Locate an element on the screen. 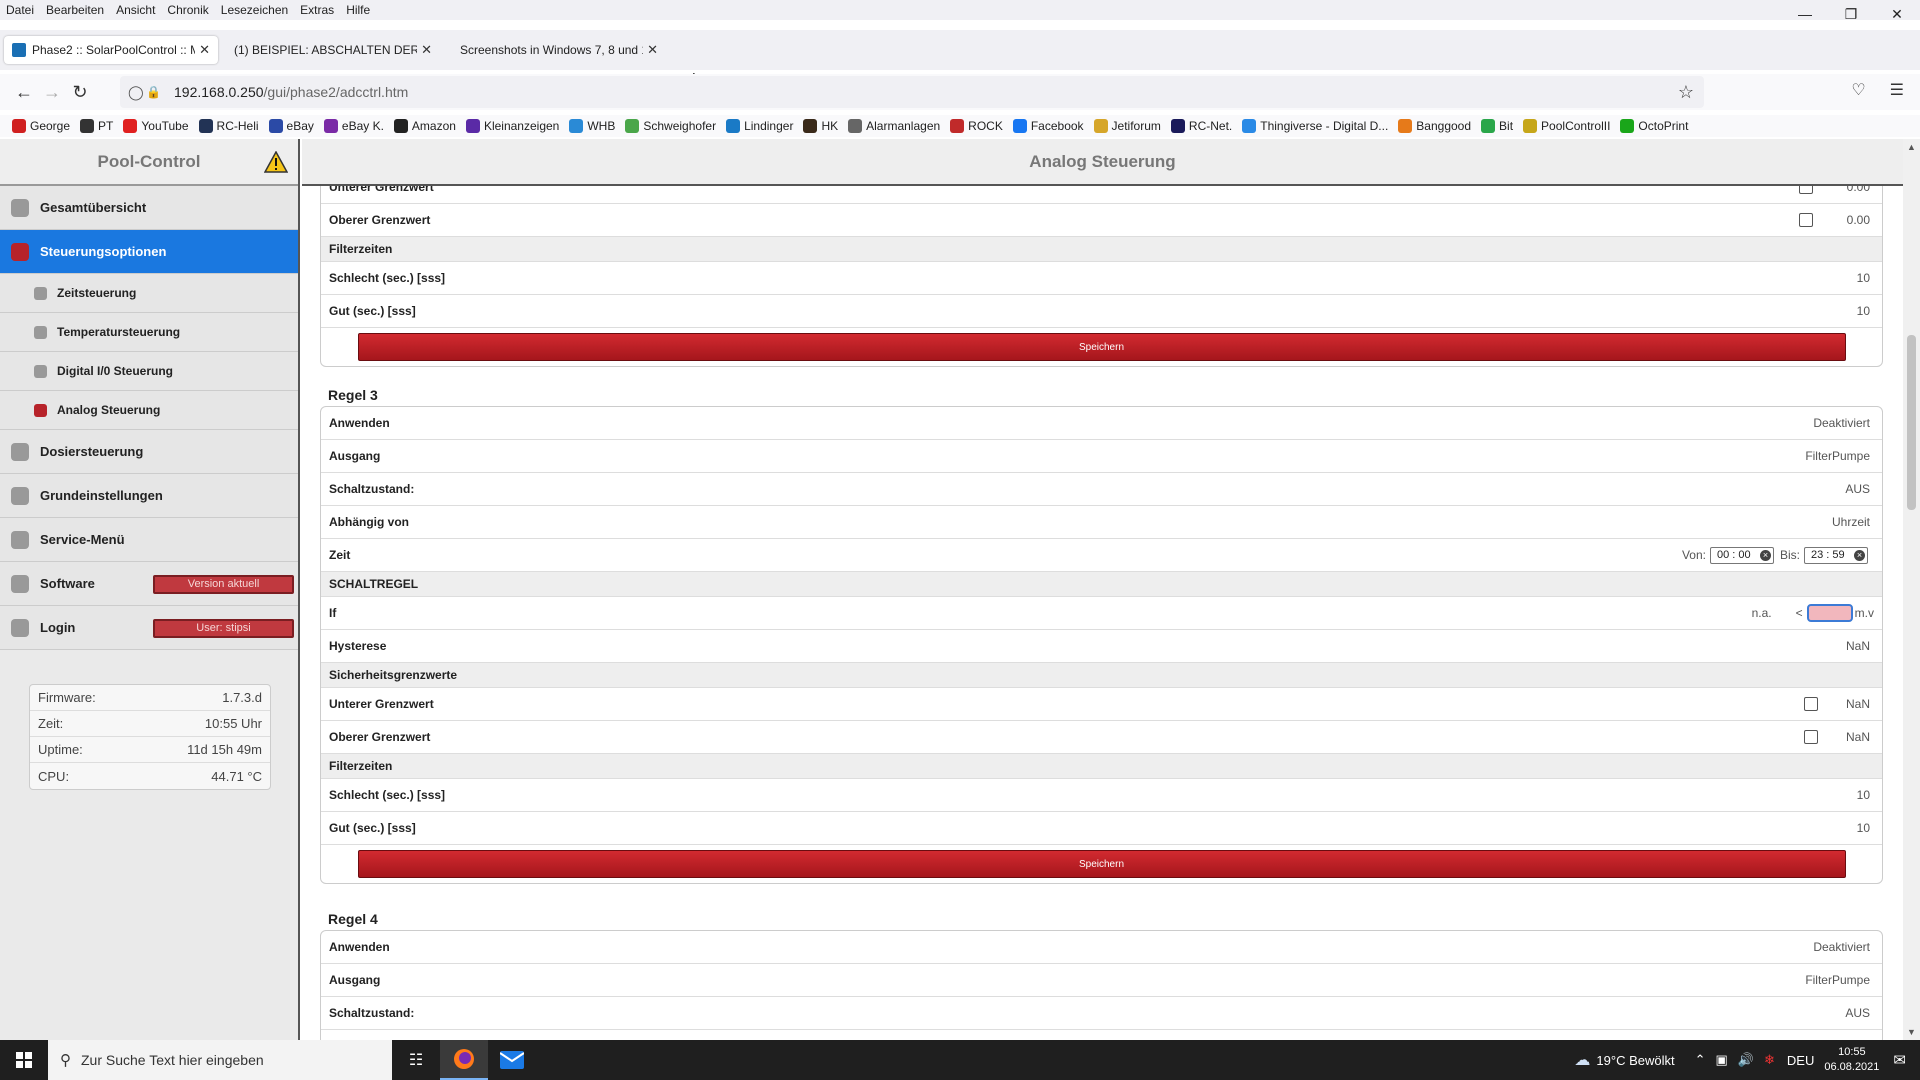 The image size is (1920, 1080). regel3-ausgang-row: Ausgang FilterPumpe is located at coordinates (1101, 456).